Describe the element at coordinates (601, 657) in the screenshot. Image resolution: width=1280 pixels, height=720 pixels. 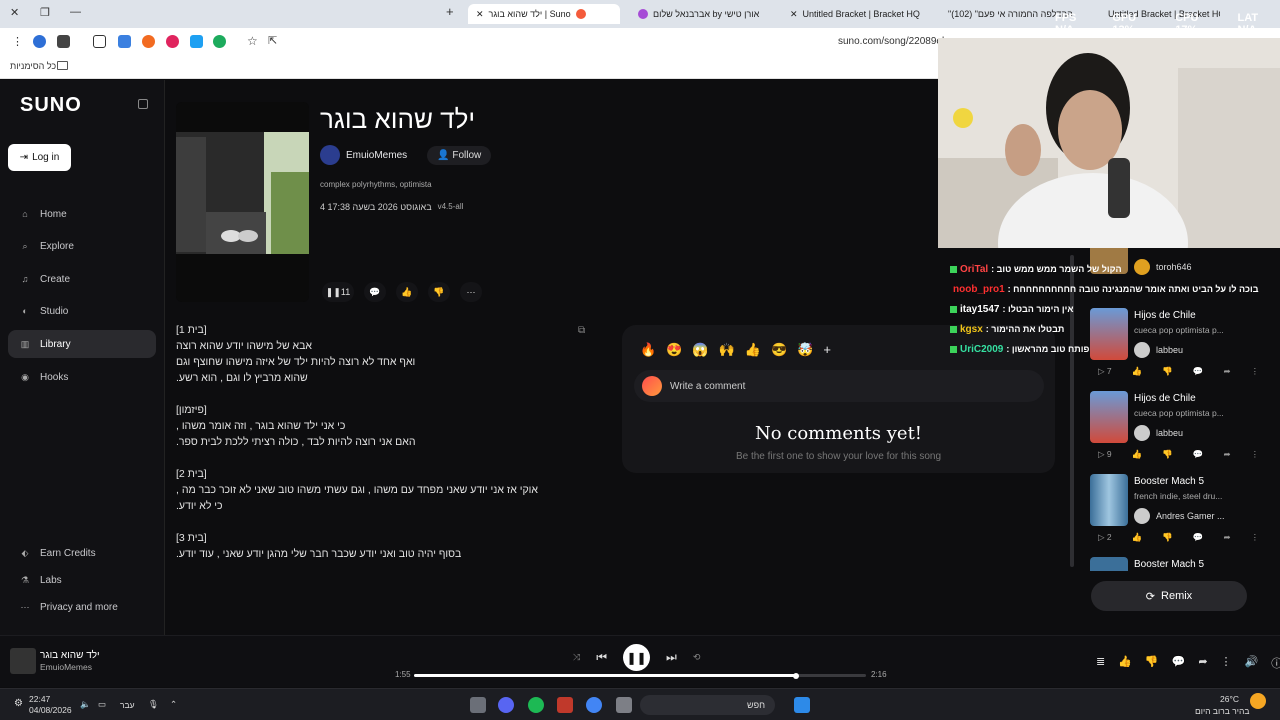
I see `previous-icon: ⏮` at that location.